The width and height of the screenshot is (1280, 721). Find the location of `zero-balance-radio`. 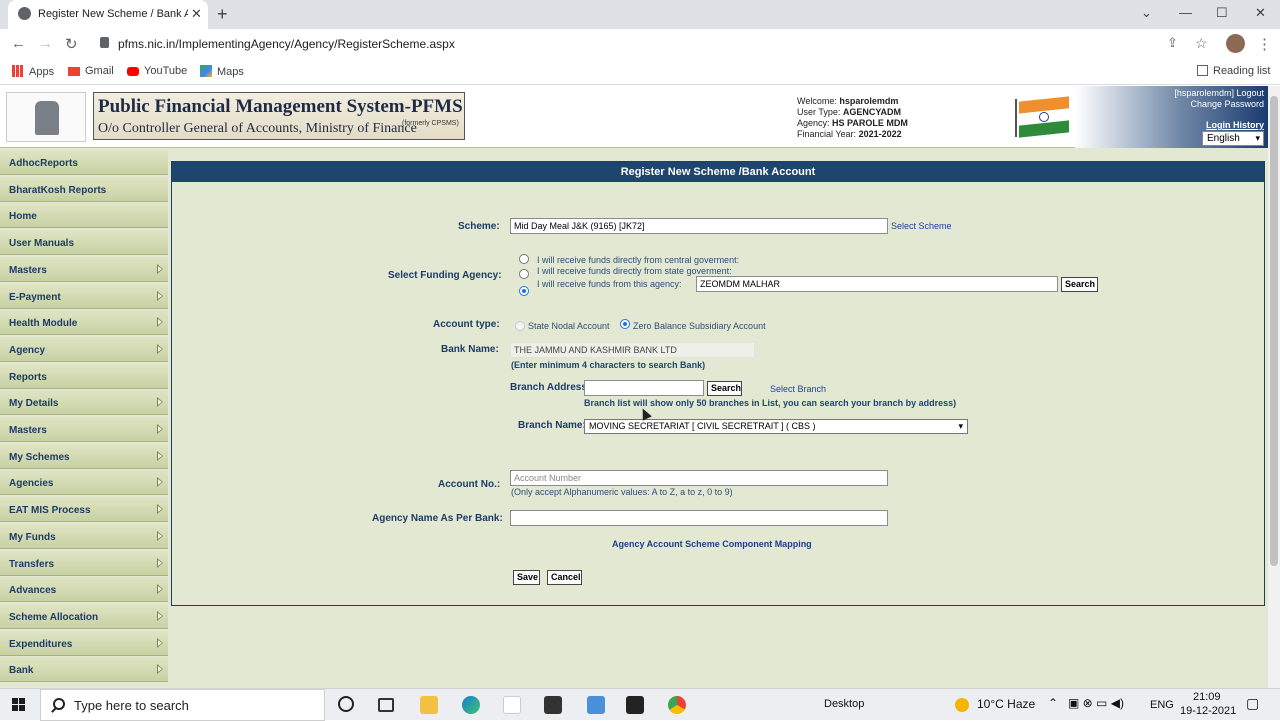

zero-balance-radio is located at coordinates (625, 324).